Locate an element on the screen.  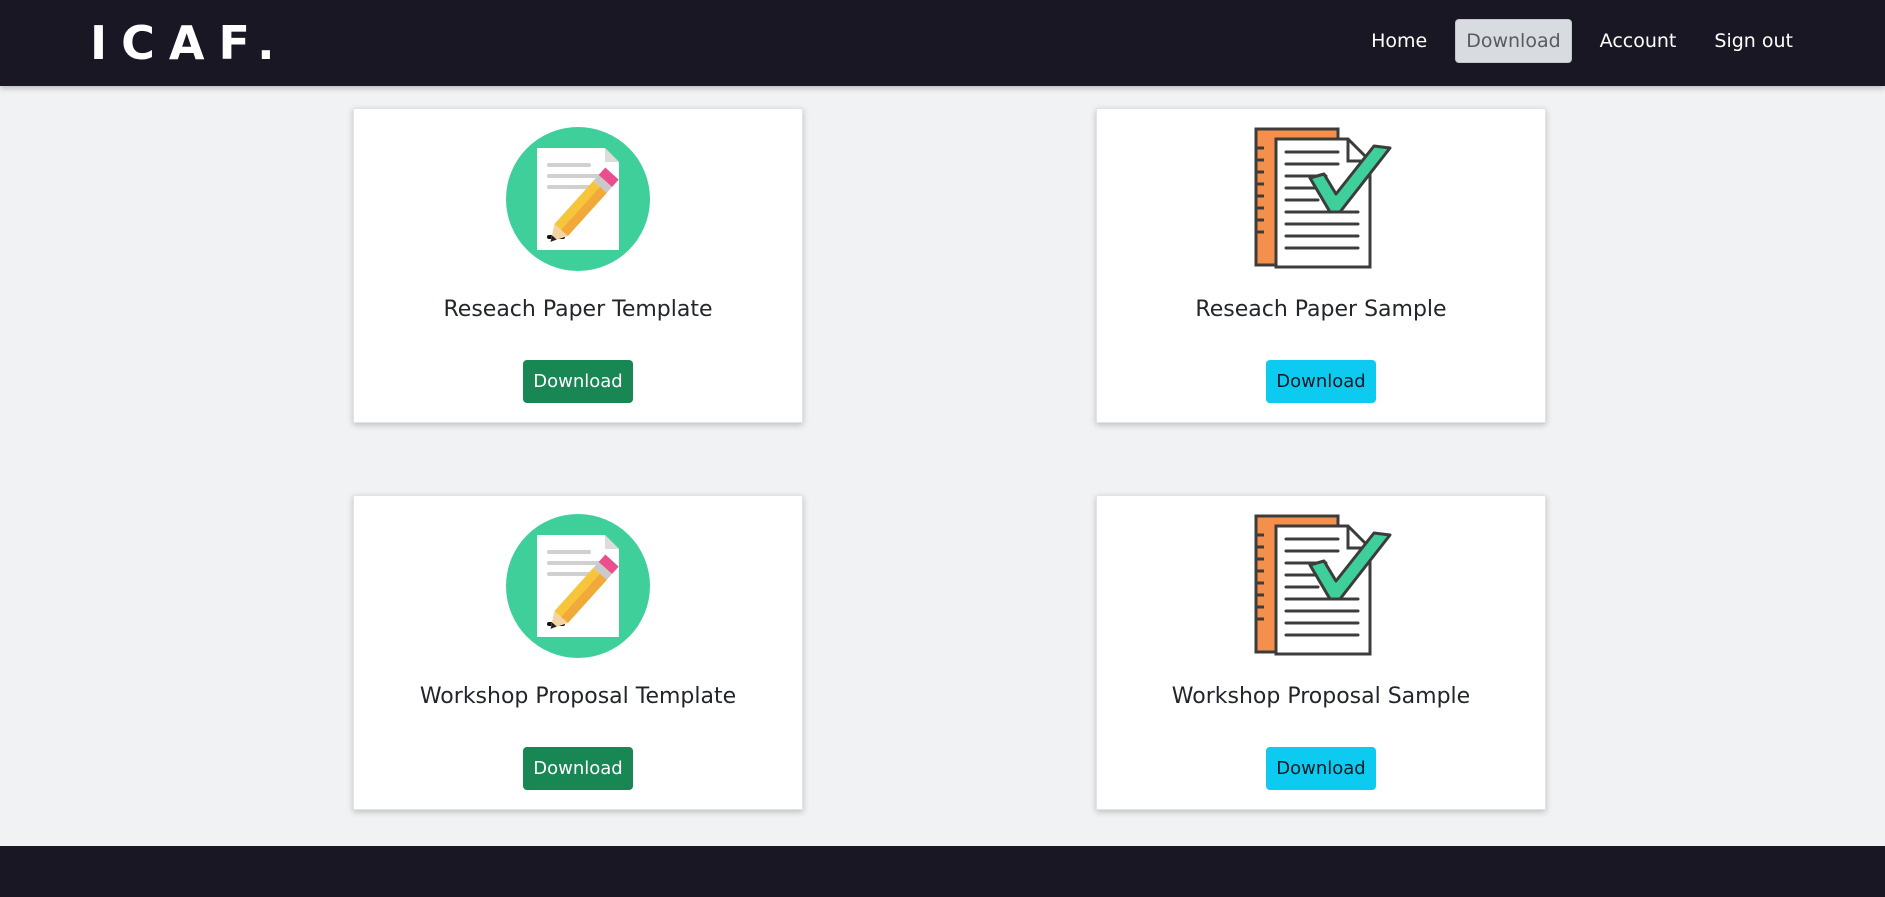
nav-links: Home Download Account Sign out is located at coordinates (1573, 40).